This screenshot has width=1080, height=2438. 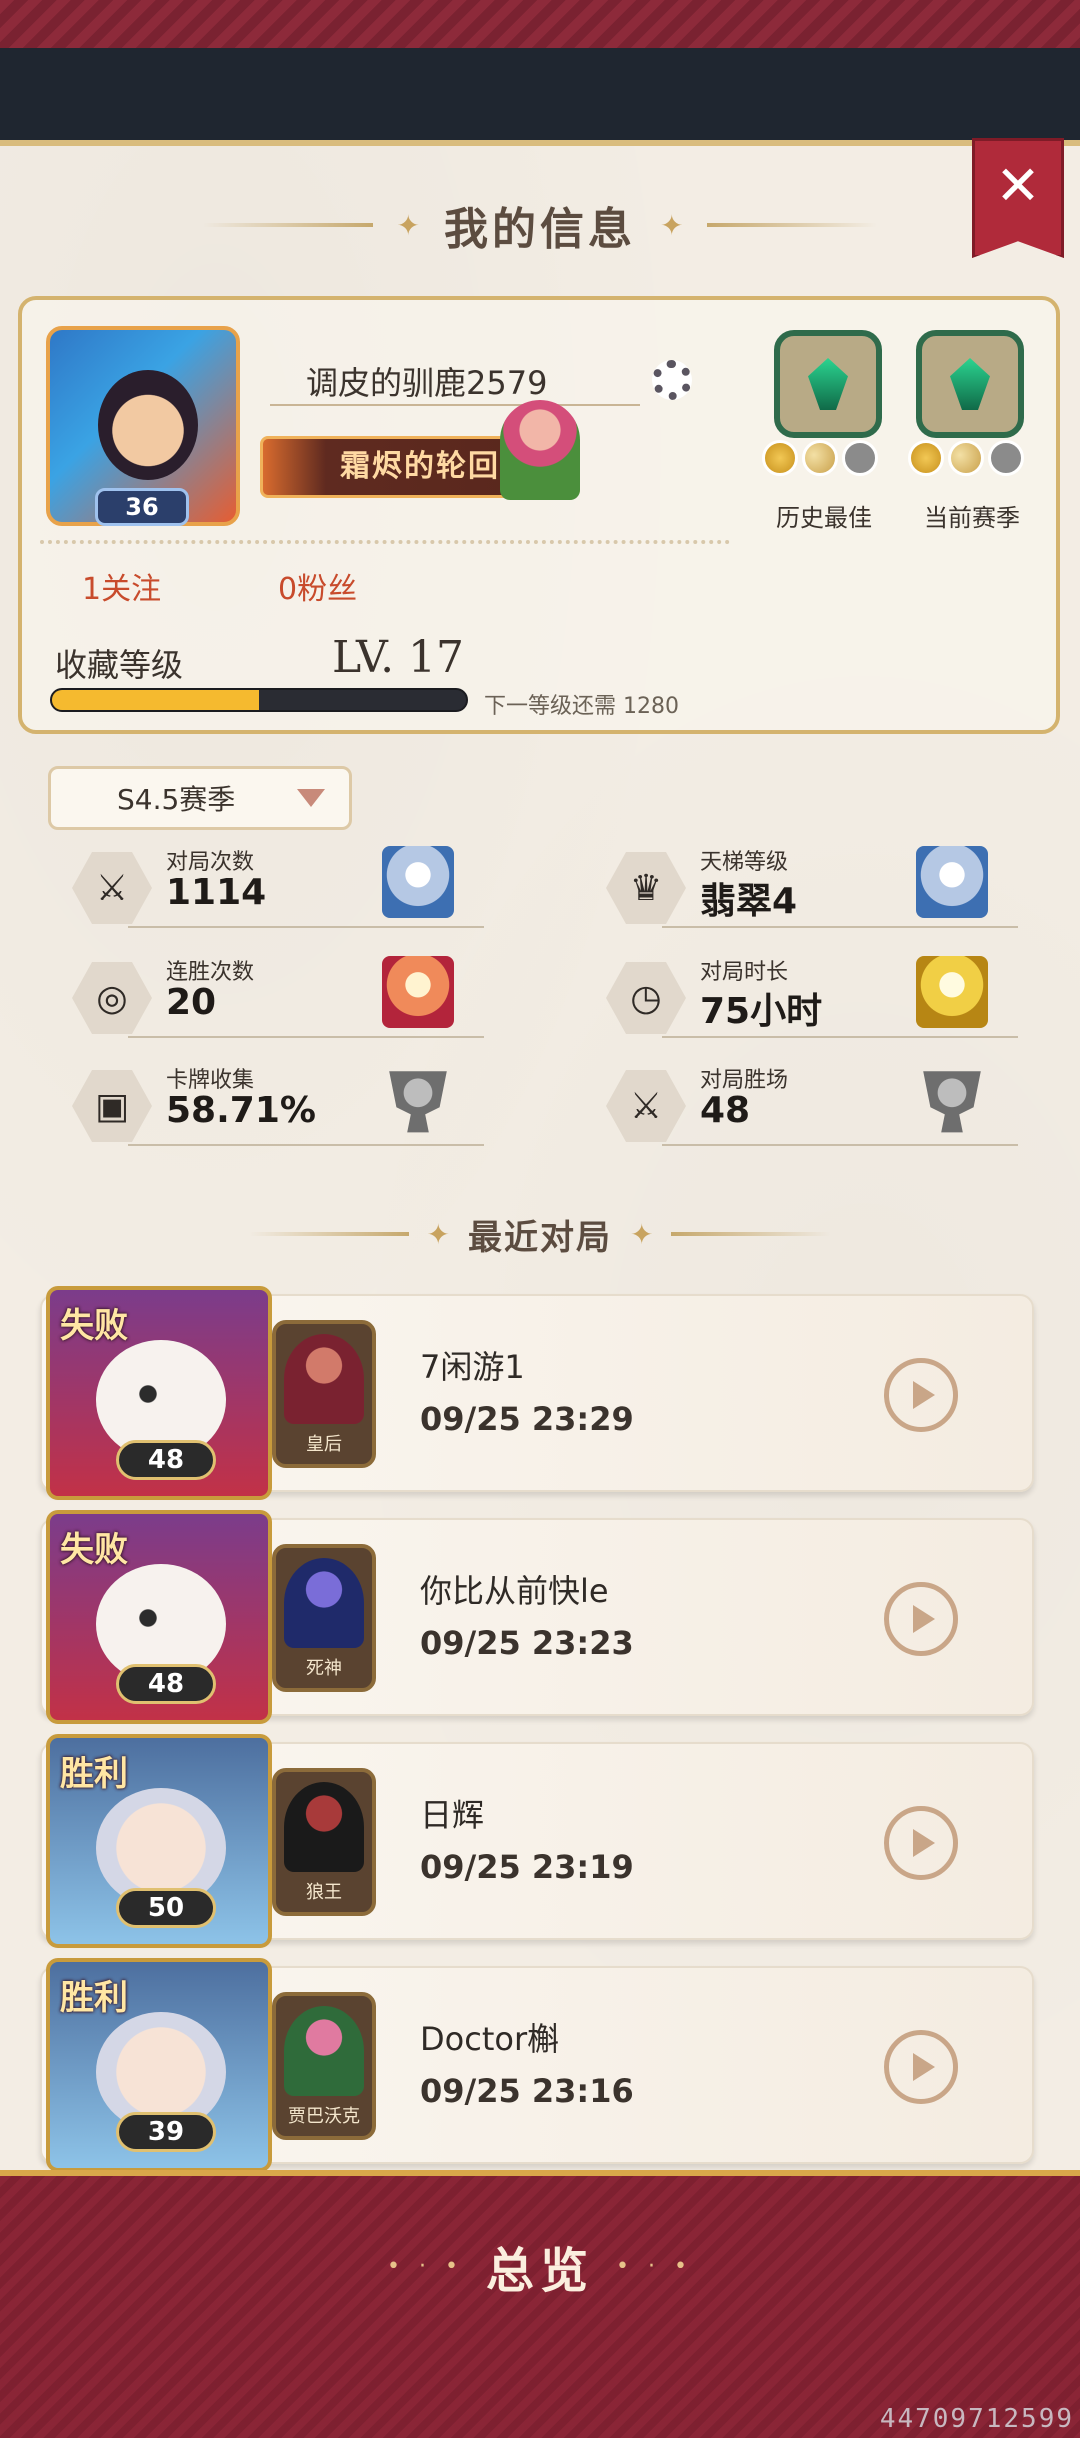 What do you see at coordinates (324, 2066) in the screenshot?
I see `hero-card: 贾巴沃克` at bounding box center [324, 2066].